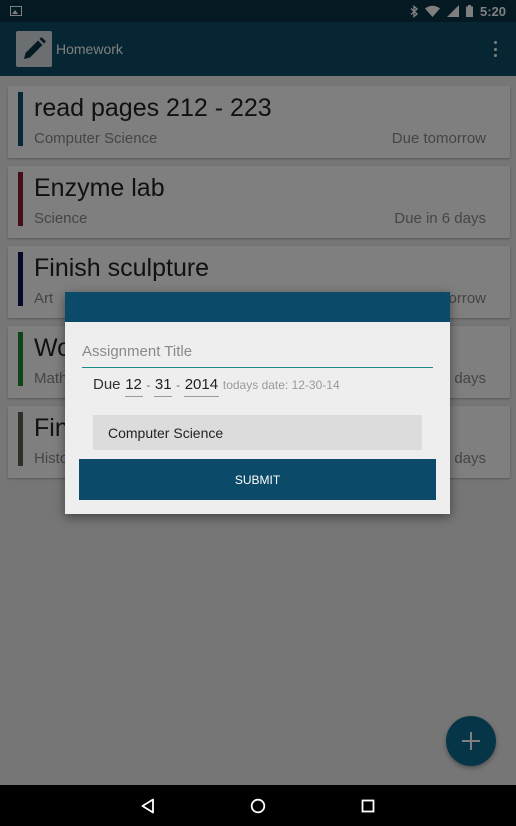  Describe the element at coordinates (257, 307) in the screenshot. I see `dialog-header` at that location.